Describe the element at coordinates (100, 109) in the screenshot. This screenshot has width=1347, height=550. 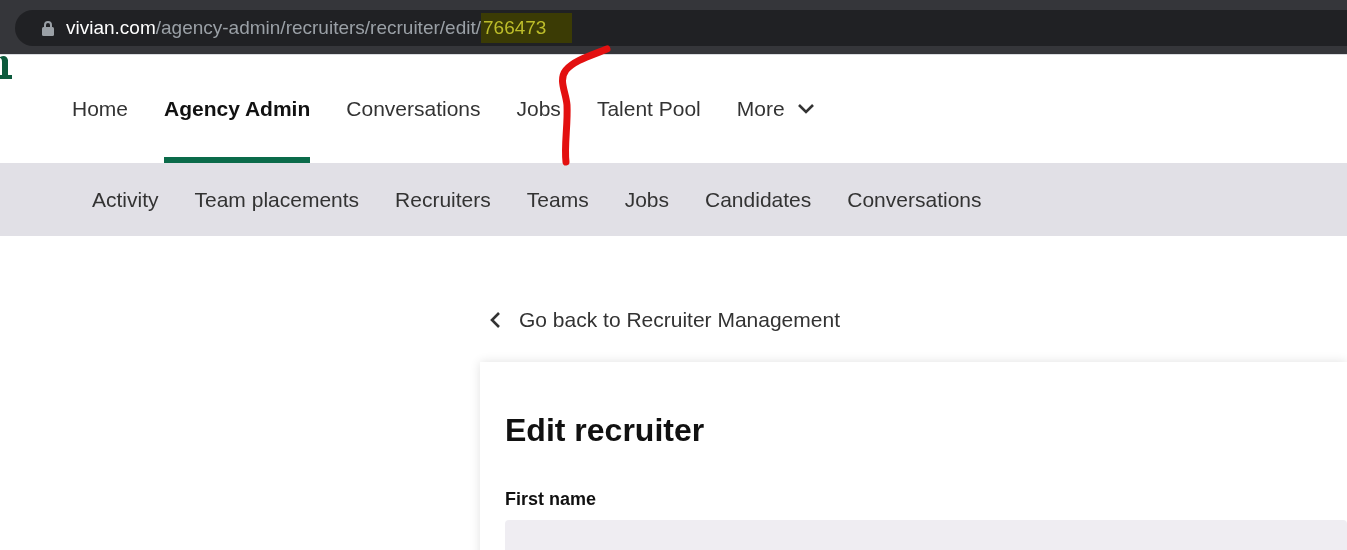
I see `nav-tab: Home` at that location.